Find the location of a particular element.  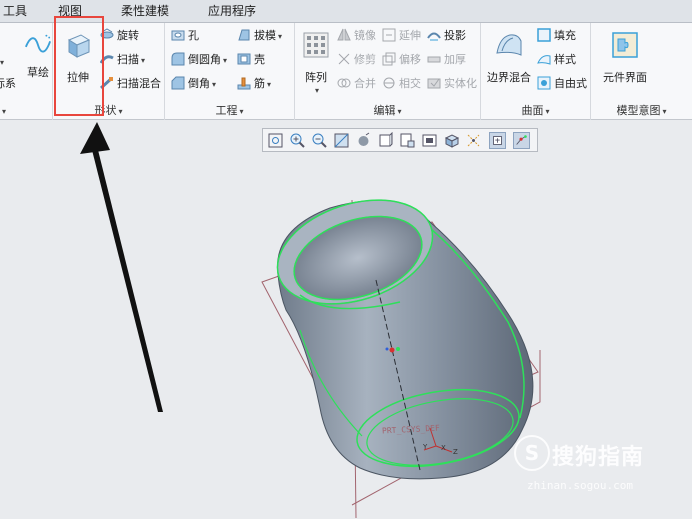

merge-icon is located at coordinates (344, 83).